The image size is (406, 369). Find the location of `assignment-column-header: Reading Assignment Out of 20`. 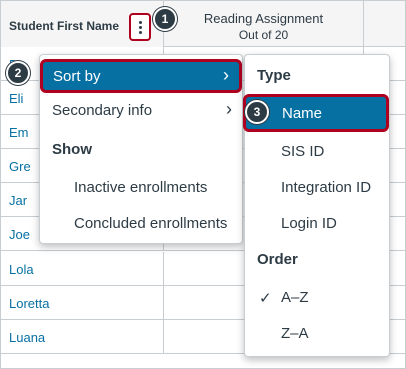

assignment-column-header: Reading Assignment Out of 20 is located at coordinates (264, 24).